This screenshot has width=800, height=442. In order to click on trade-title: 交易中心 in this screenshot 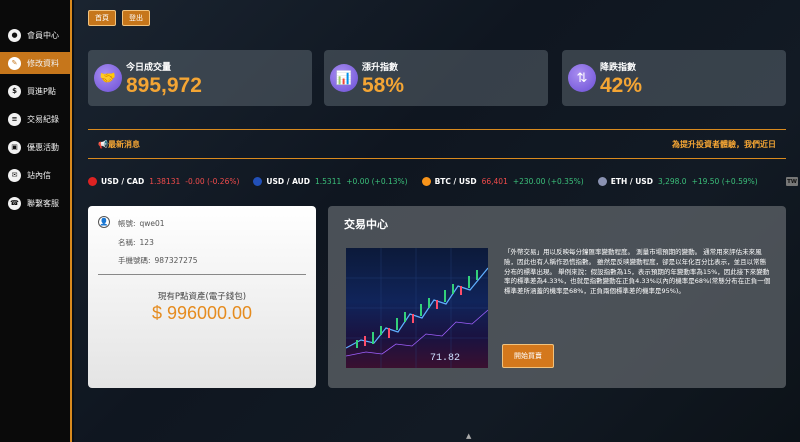, I will do `click(366, 224)`.